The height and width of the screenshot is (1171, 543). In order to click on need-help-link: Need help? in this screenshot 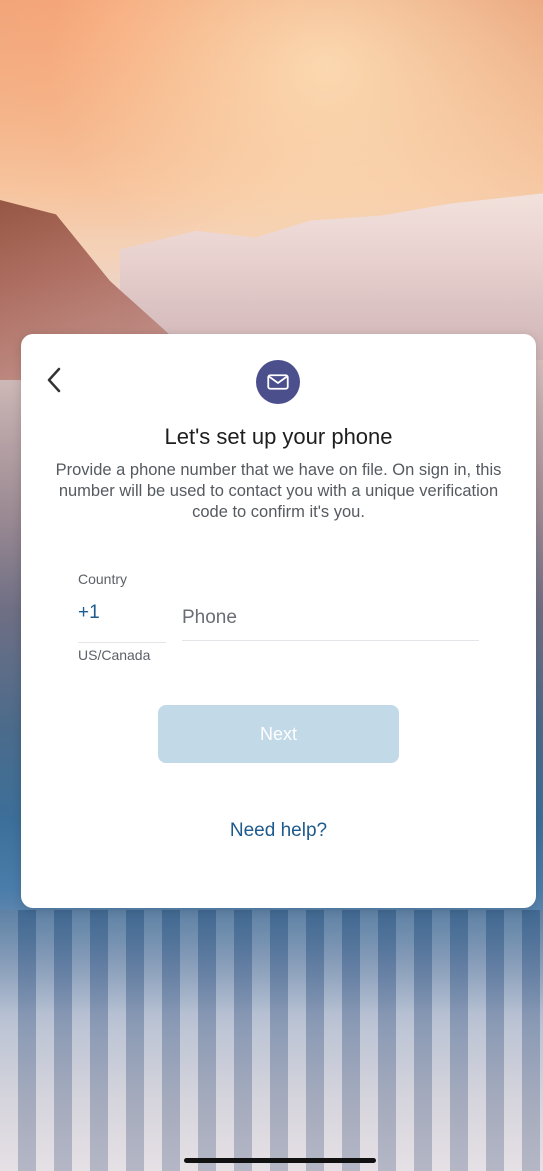, I will do `click(278, 831)`.